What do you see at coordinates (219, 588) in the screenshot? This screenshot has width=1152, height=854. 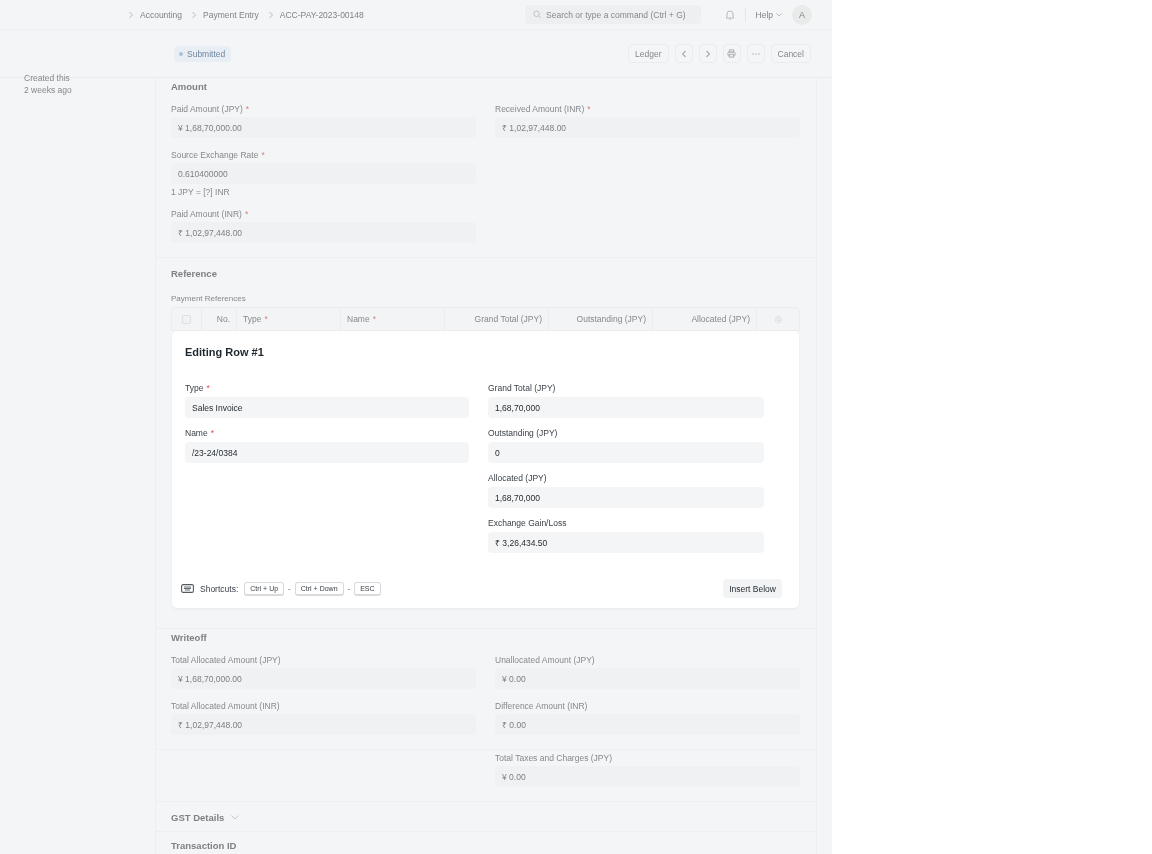 I see `shortcuts-label: Shortcuts:` at bounding box center [219, 588].